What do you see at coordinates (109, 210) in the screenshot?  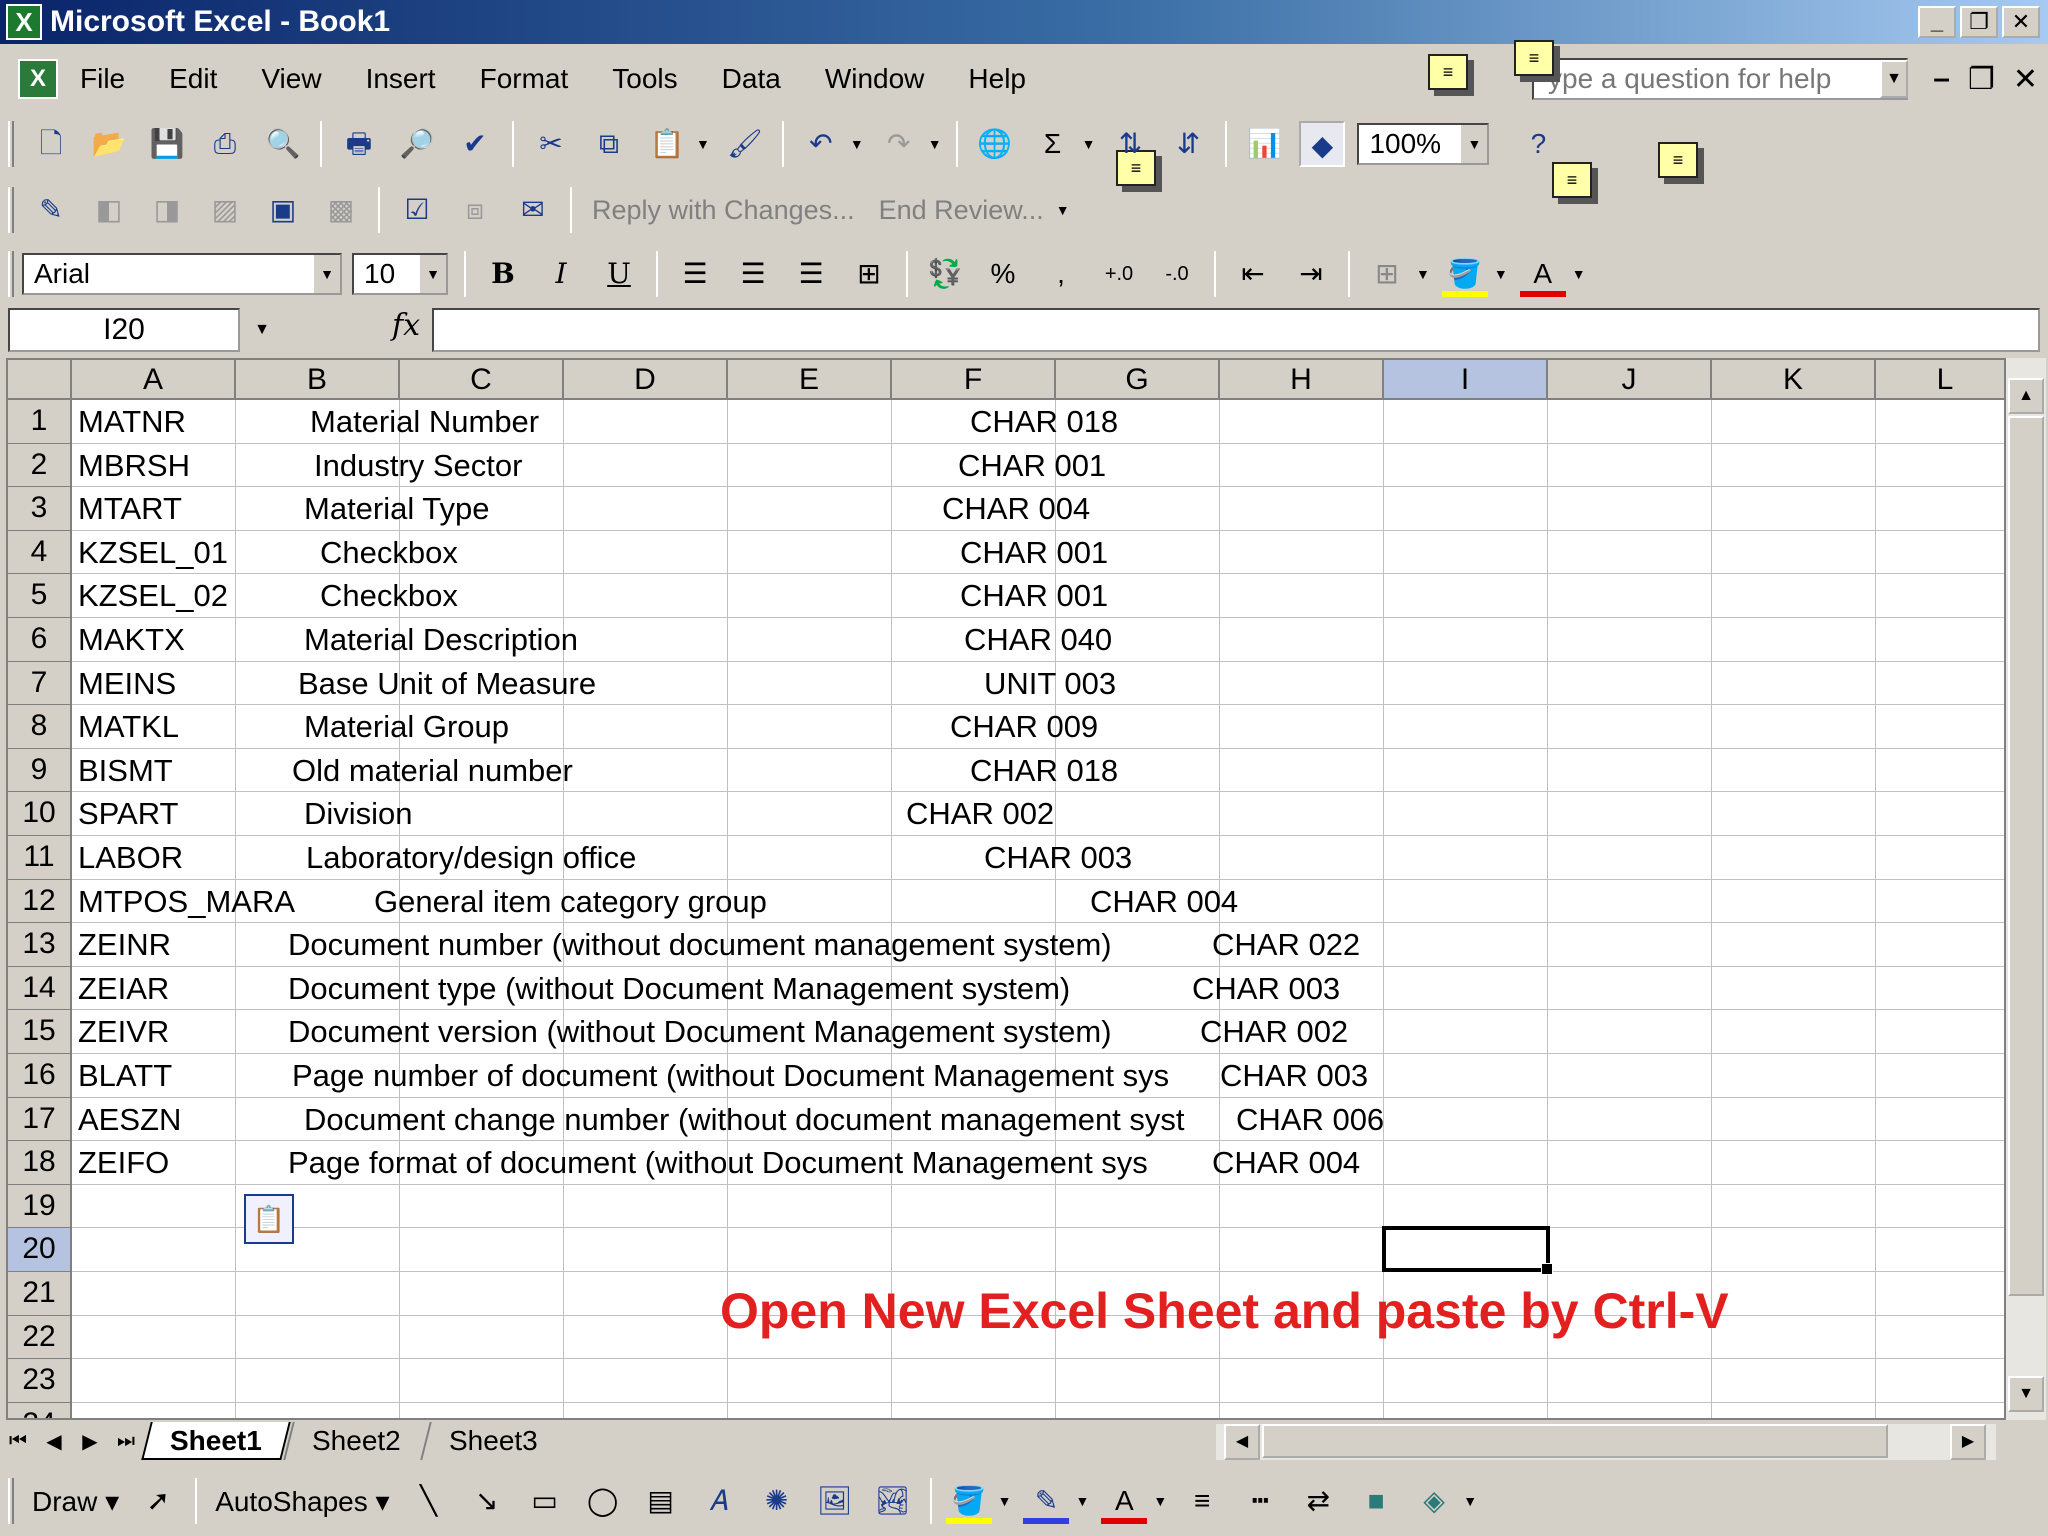 I see `previous-comment-icon: ◧` at bounding box center [109, 210].